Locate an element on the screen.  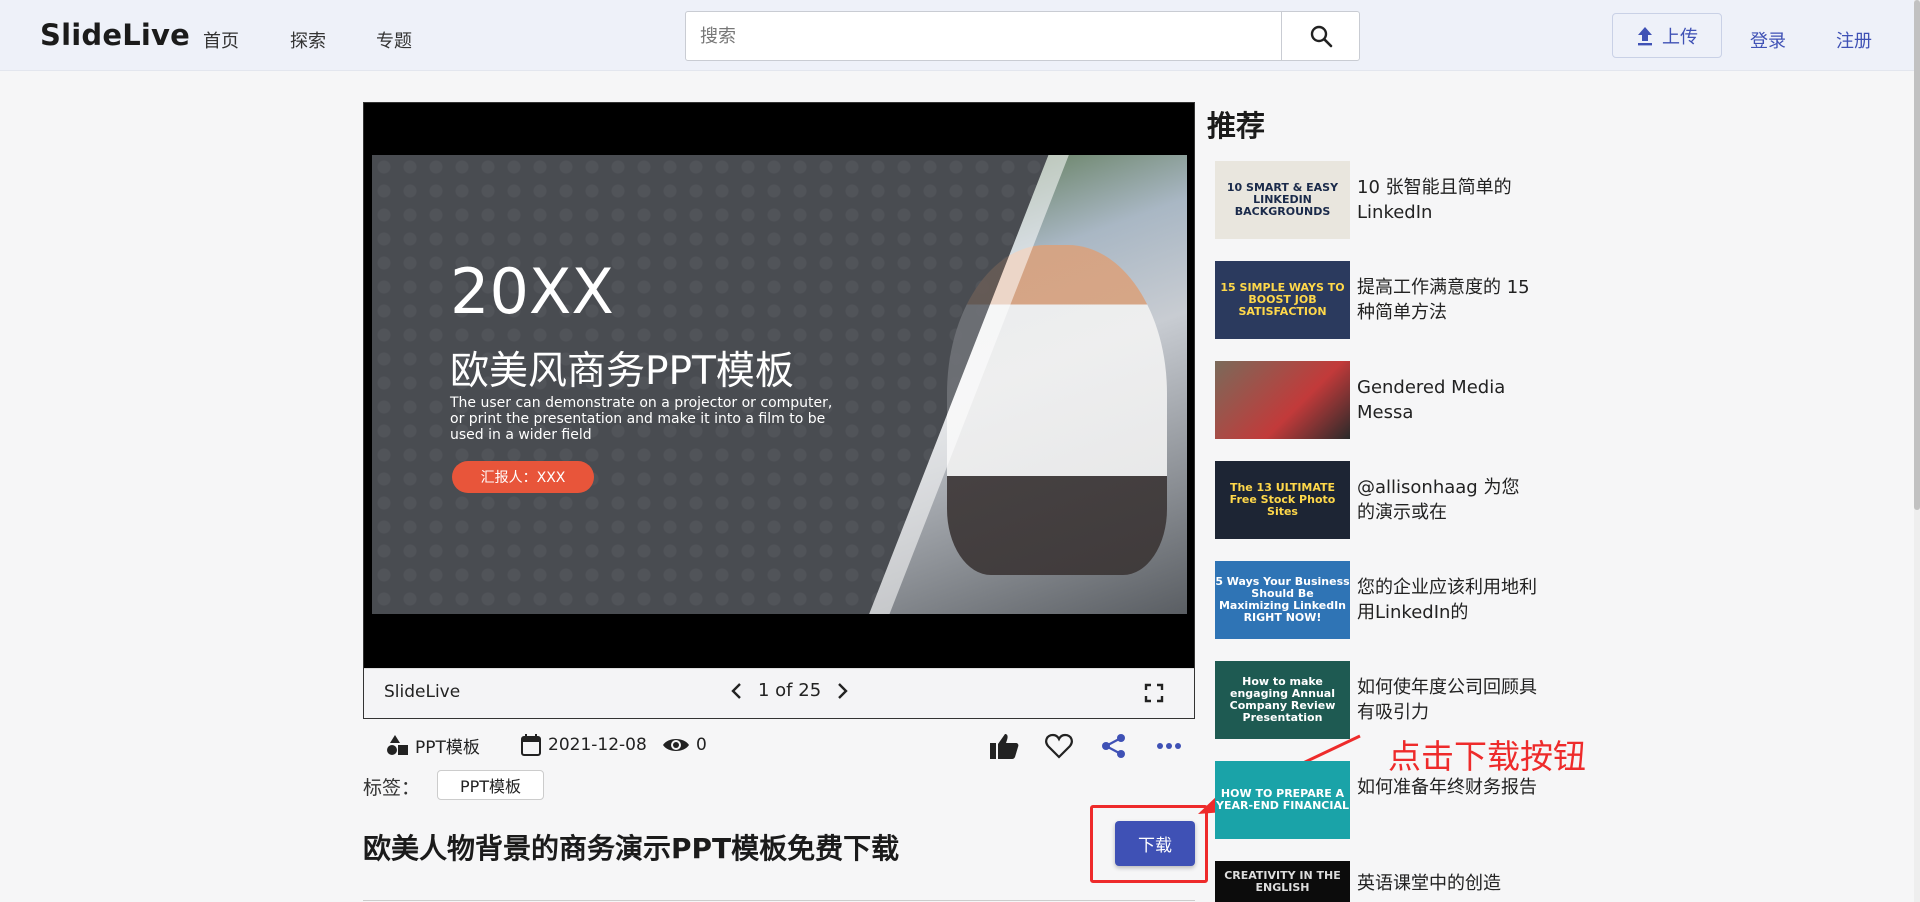
page-indicator: 1 of 25 is located at coordinates (790, 690).